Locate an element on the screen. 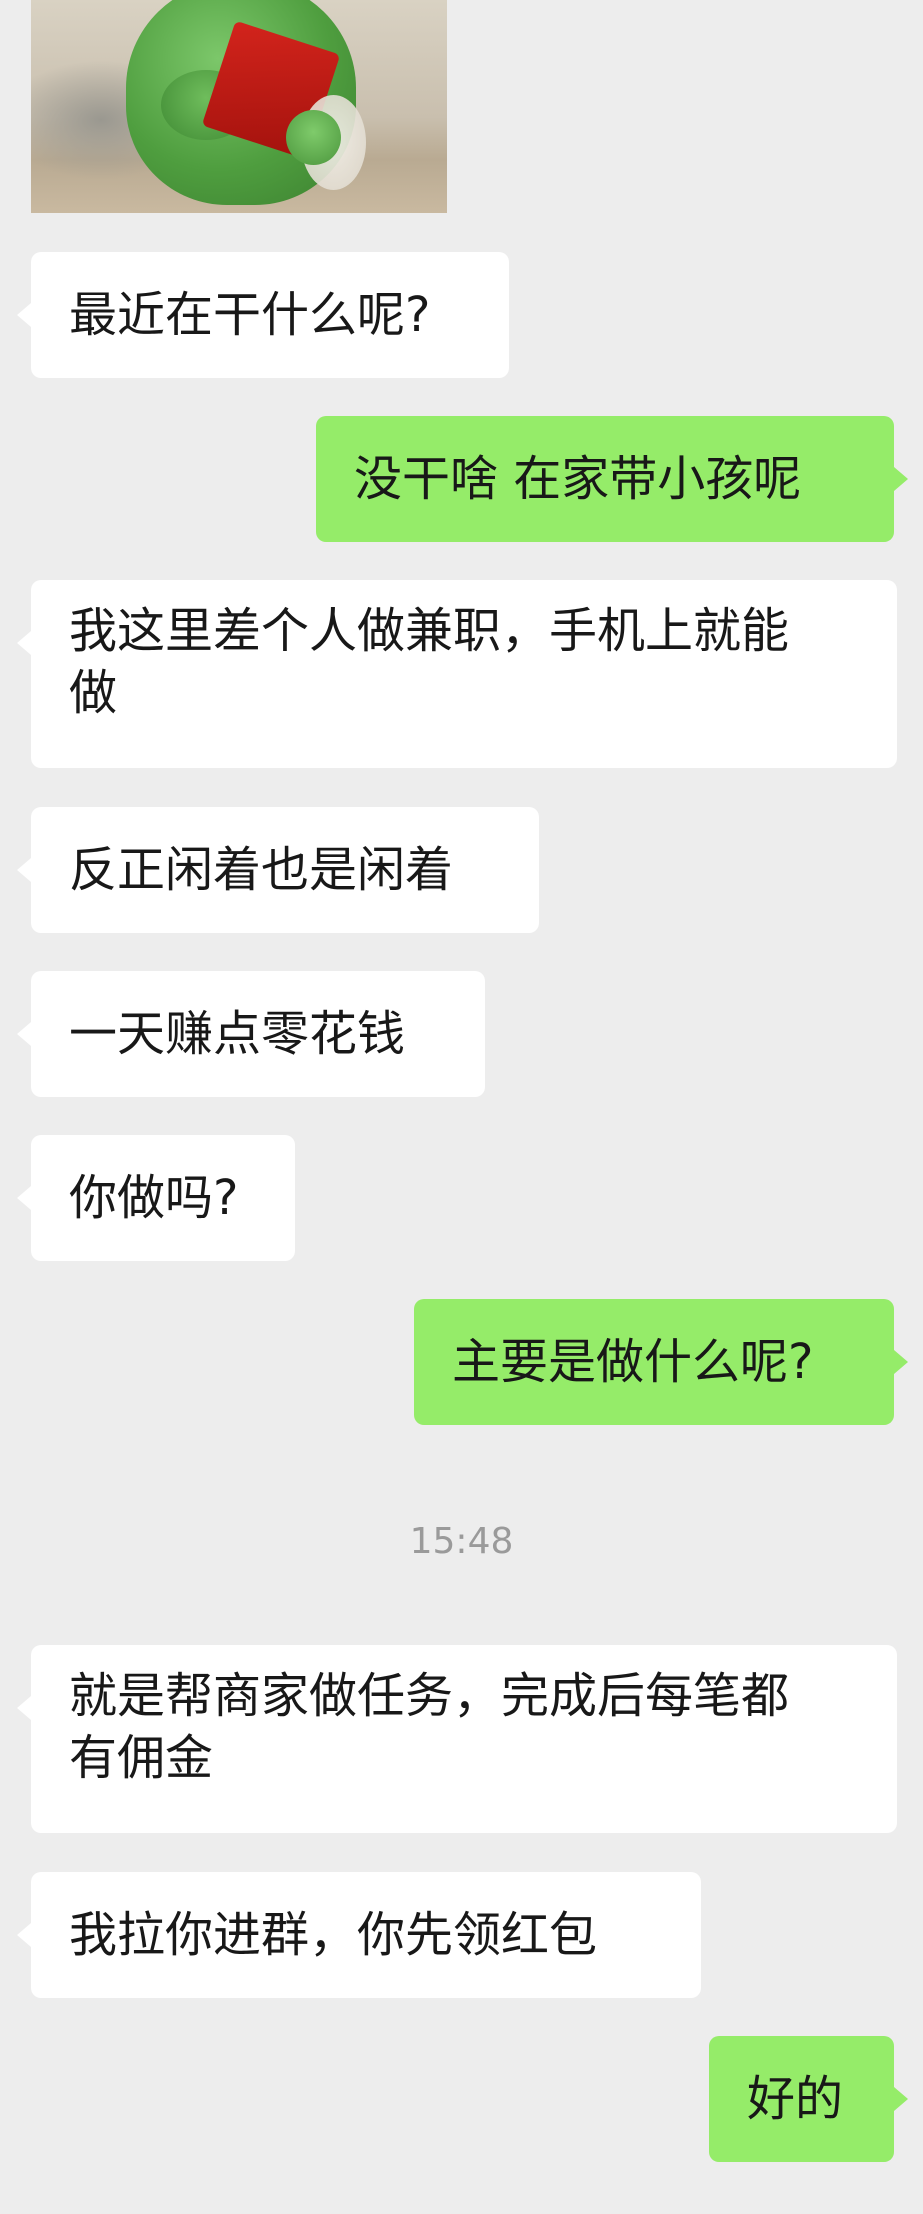 The image size is (923, 2214). message-text: 好的 is located at coordinates (795, 2099).